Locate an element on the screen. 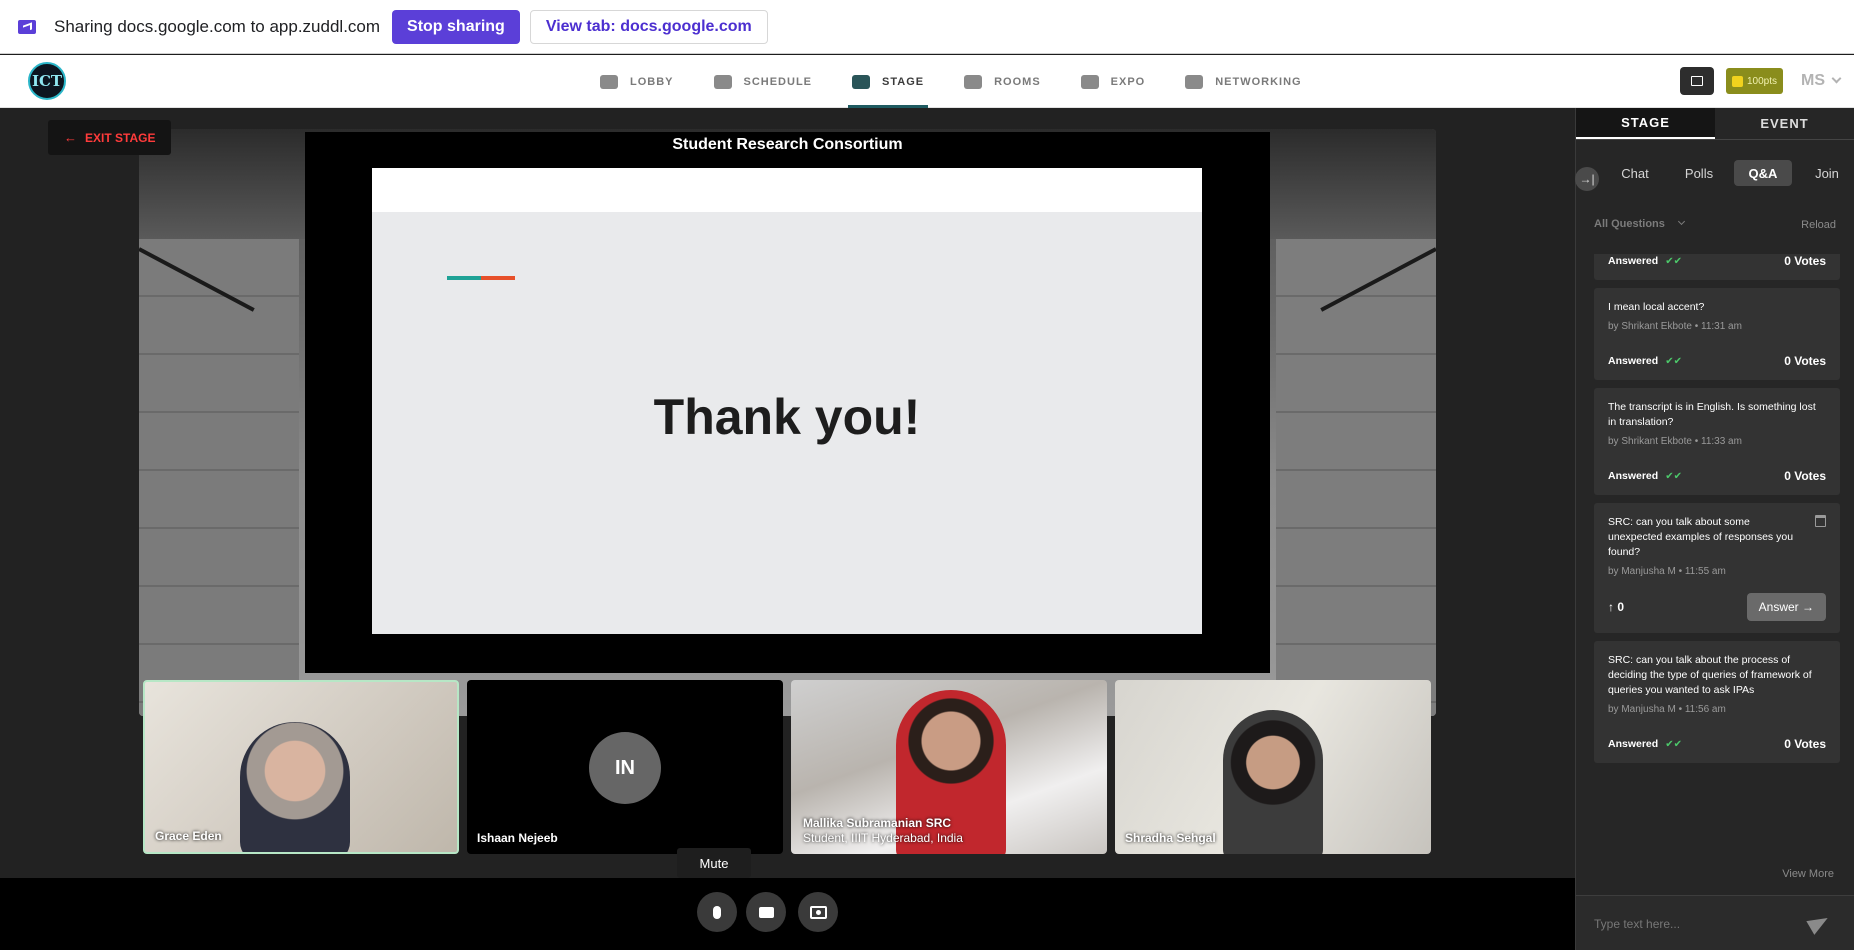  arrow-right-icon: → is located at coordinates (1808, 607).